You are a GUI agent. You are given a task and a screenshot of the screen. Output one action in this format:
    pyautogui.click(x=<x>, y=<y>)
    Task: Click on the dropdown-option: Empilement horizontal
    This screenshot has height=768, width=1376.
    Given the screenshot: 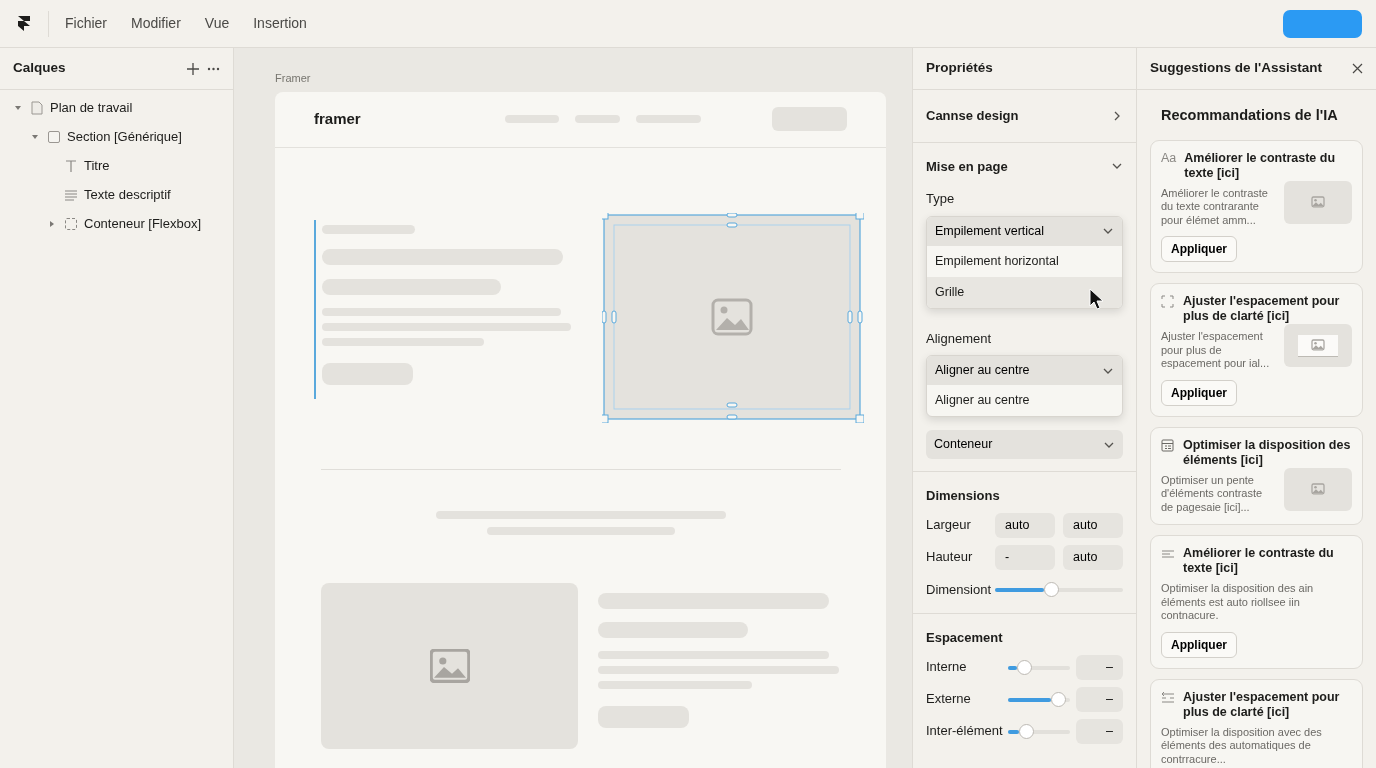 What is the action you would take?
    pyautogui.click(x=1024, y=261)
    